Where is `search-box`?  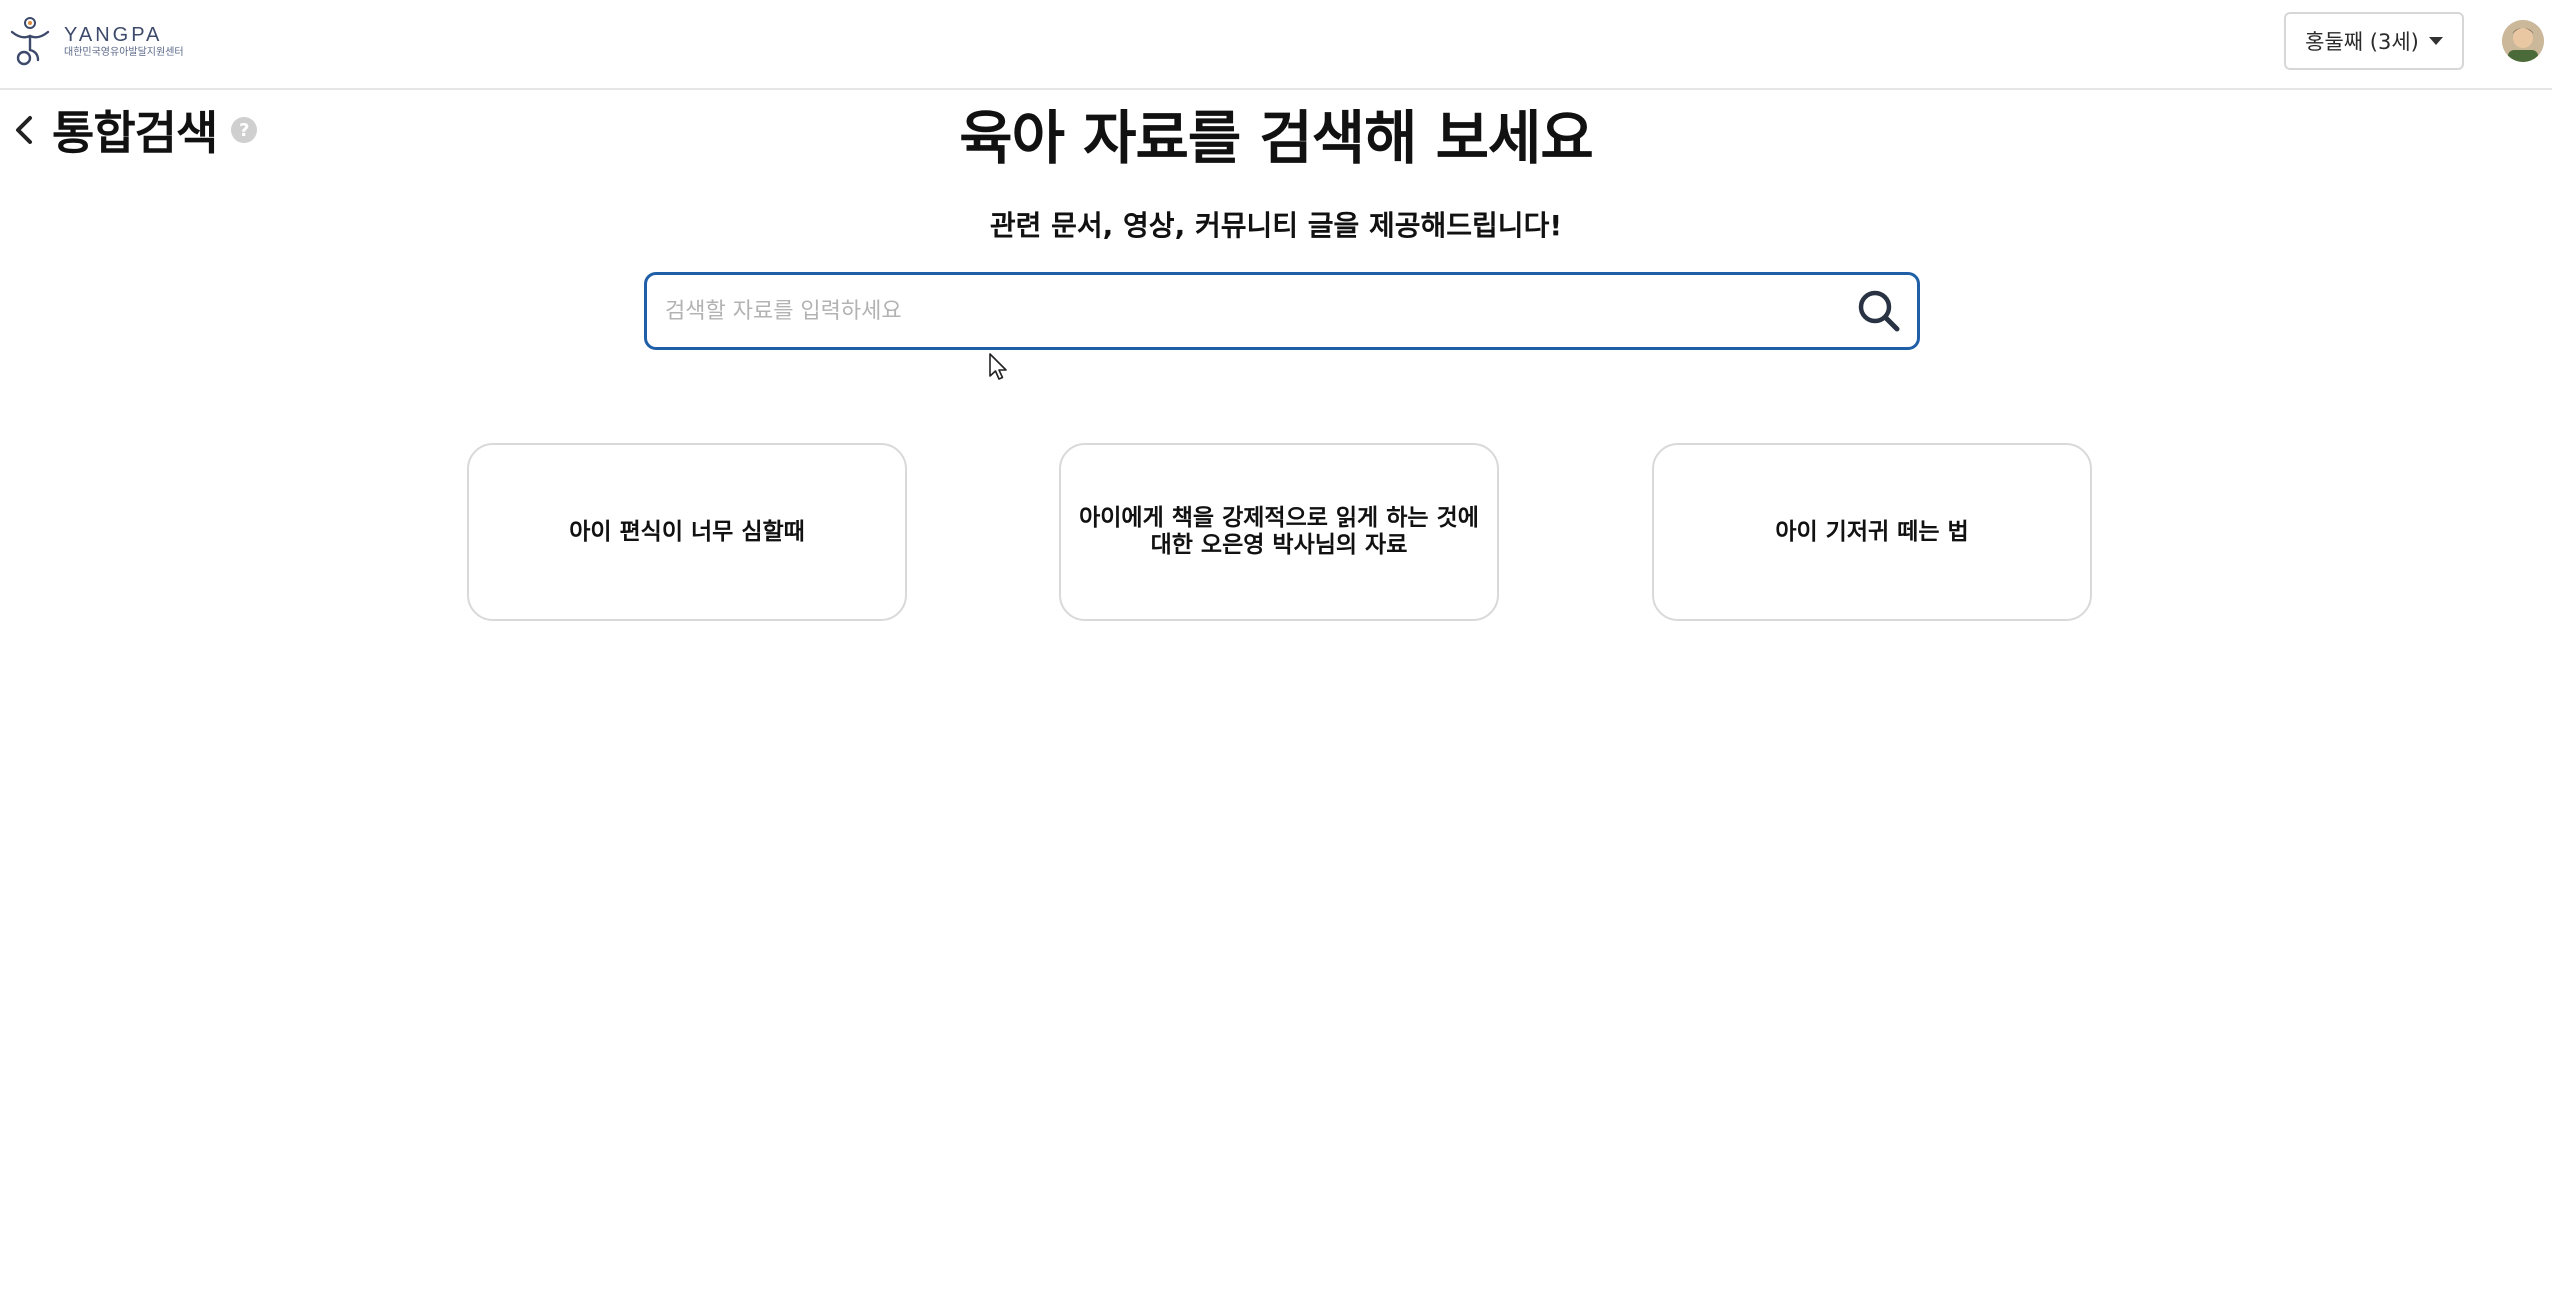
search-box is located at coordinates (1282, 311).